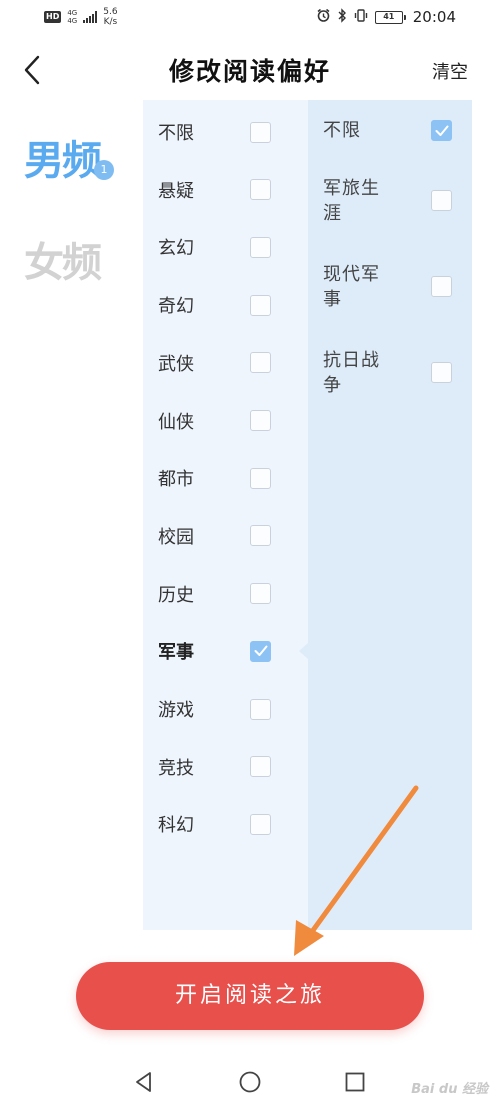 Image resolution: width=500 pixels, height=1111 pixels. What do you see at coordinates (225, 305) in the screenshot?
I see `category-item: 奇幻` at bounding box center [225, 305].